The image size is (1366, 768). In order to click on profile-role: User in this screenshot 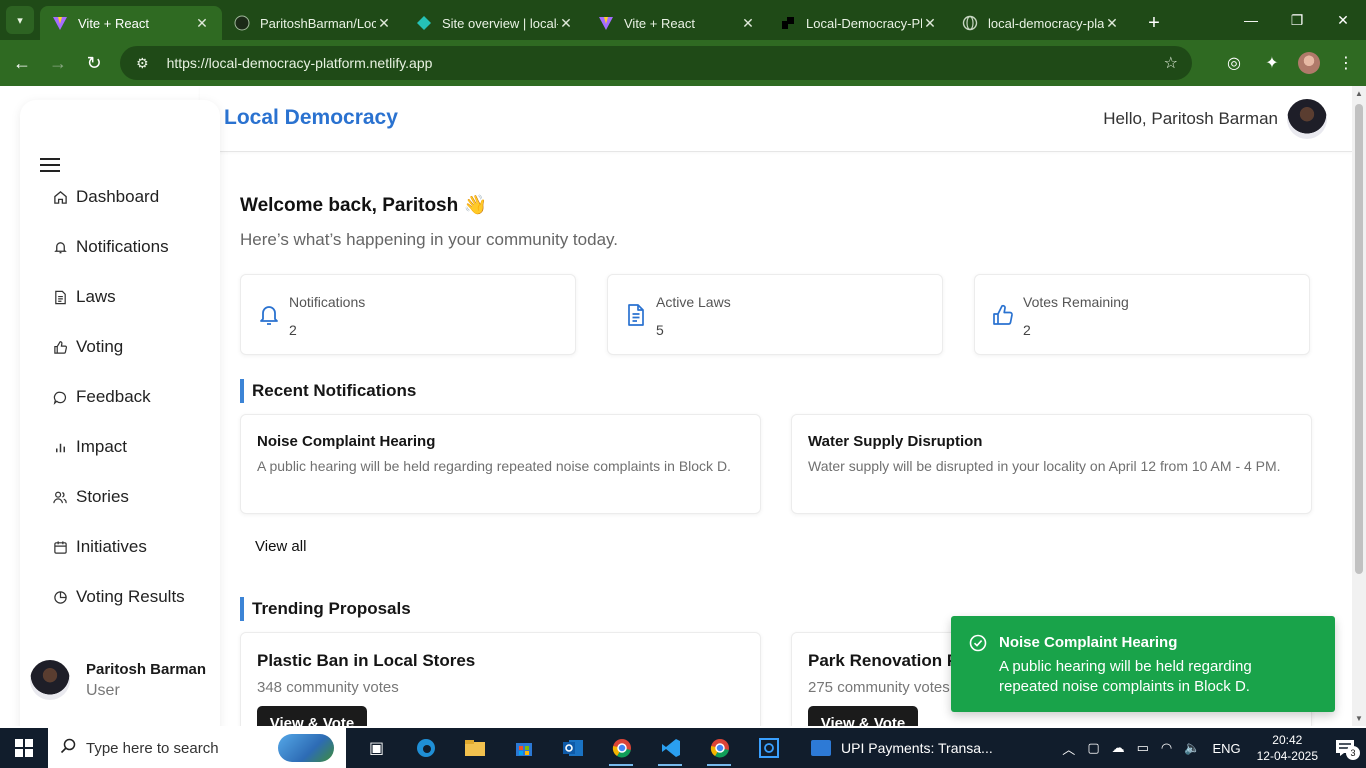, I will do `click(103, 690)`.